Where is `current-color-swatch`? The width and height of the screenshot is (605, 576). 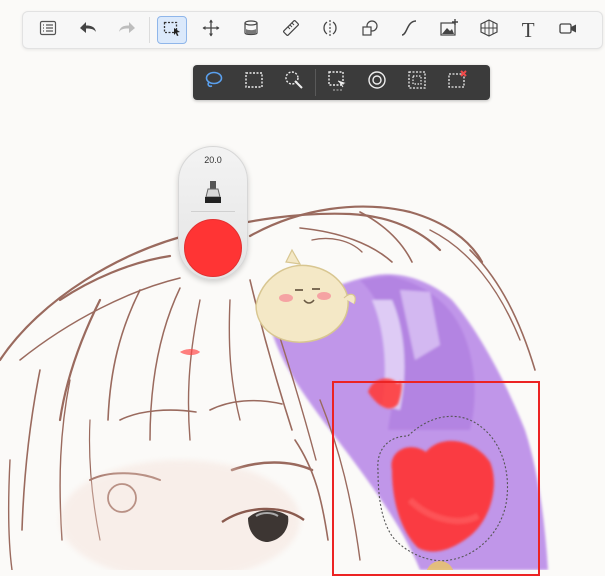 current-color-swatch is located at coordinates (213, 248).